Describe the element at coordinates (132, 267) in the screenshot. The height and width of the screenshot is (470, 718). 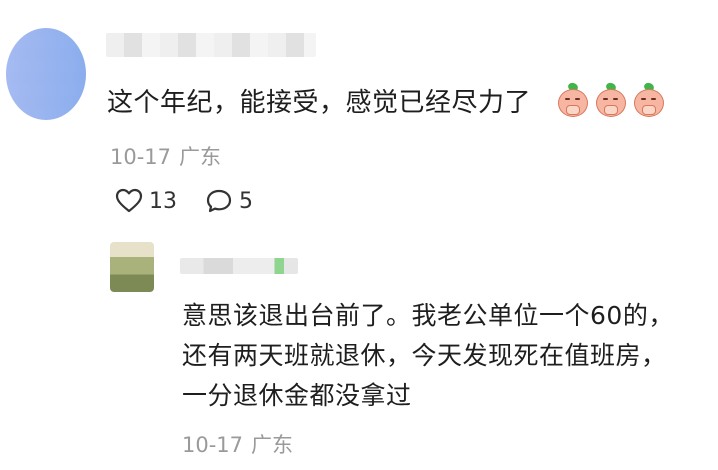
I see `replier-avatar` at that location.